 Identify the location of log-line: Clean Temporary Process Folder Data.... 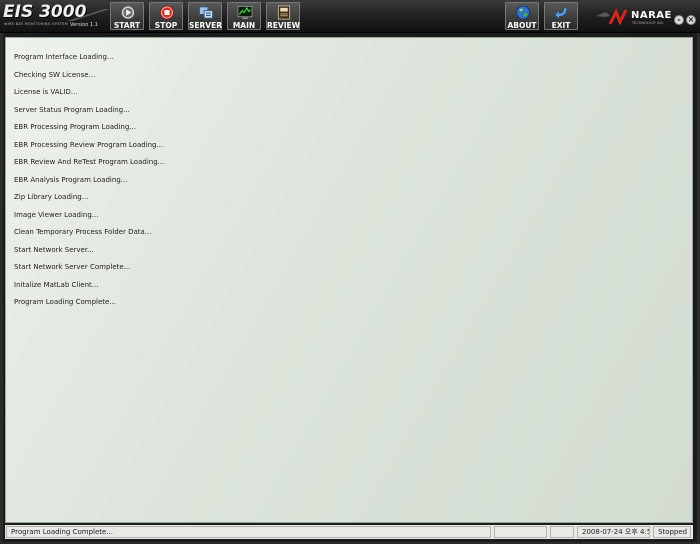
(83, 232).